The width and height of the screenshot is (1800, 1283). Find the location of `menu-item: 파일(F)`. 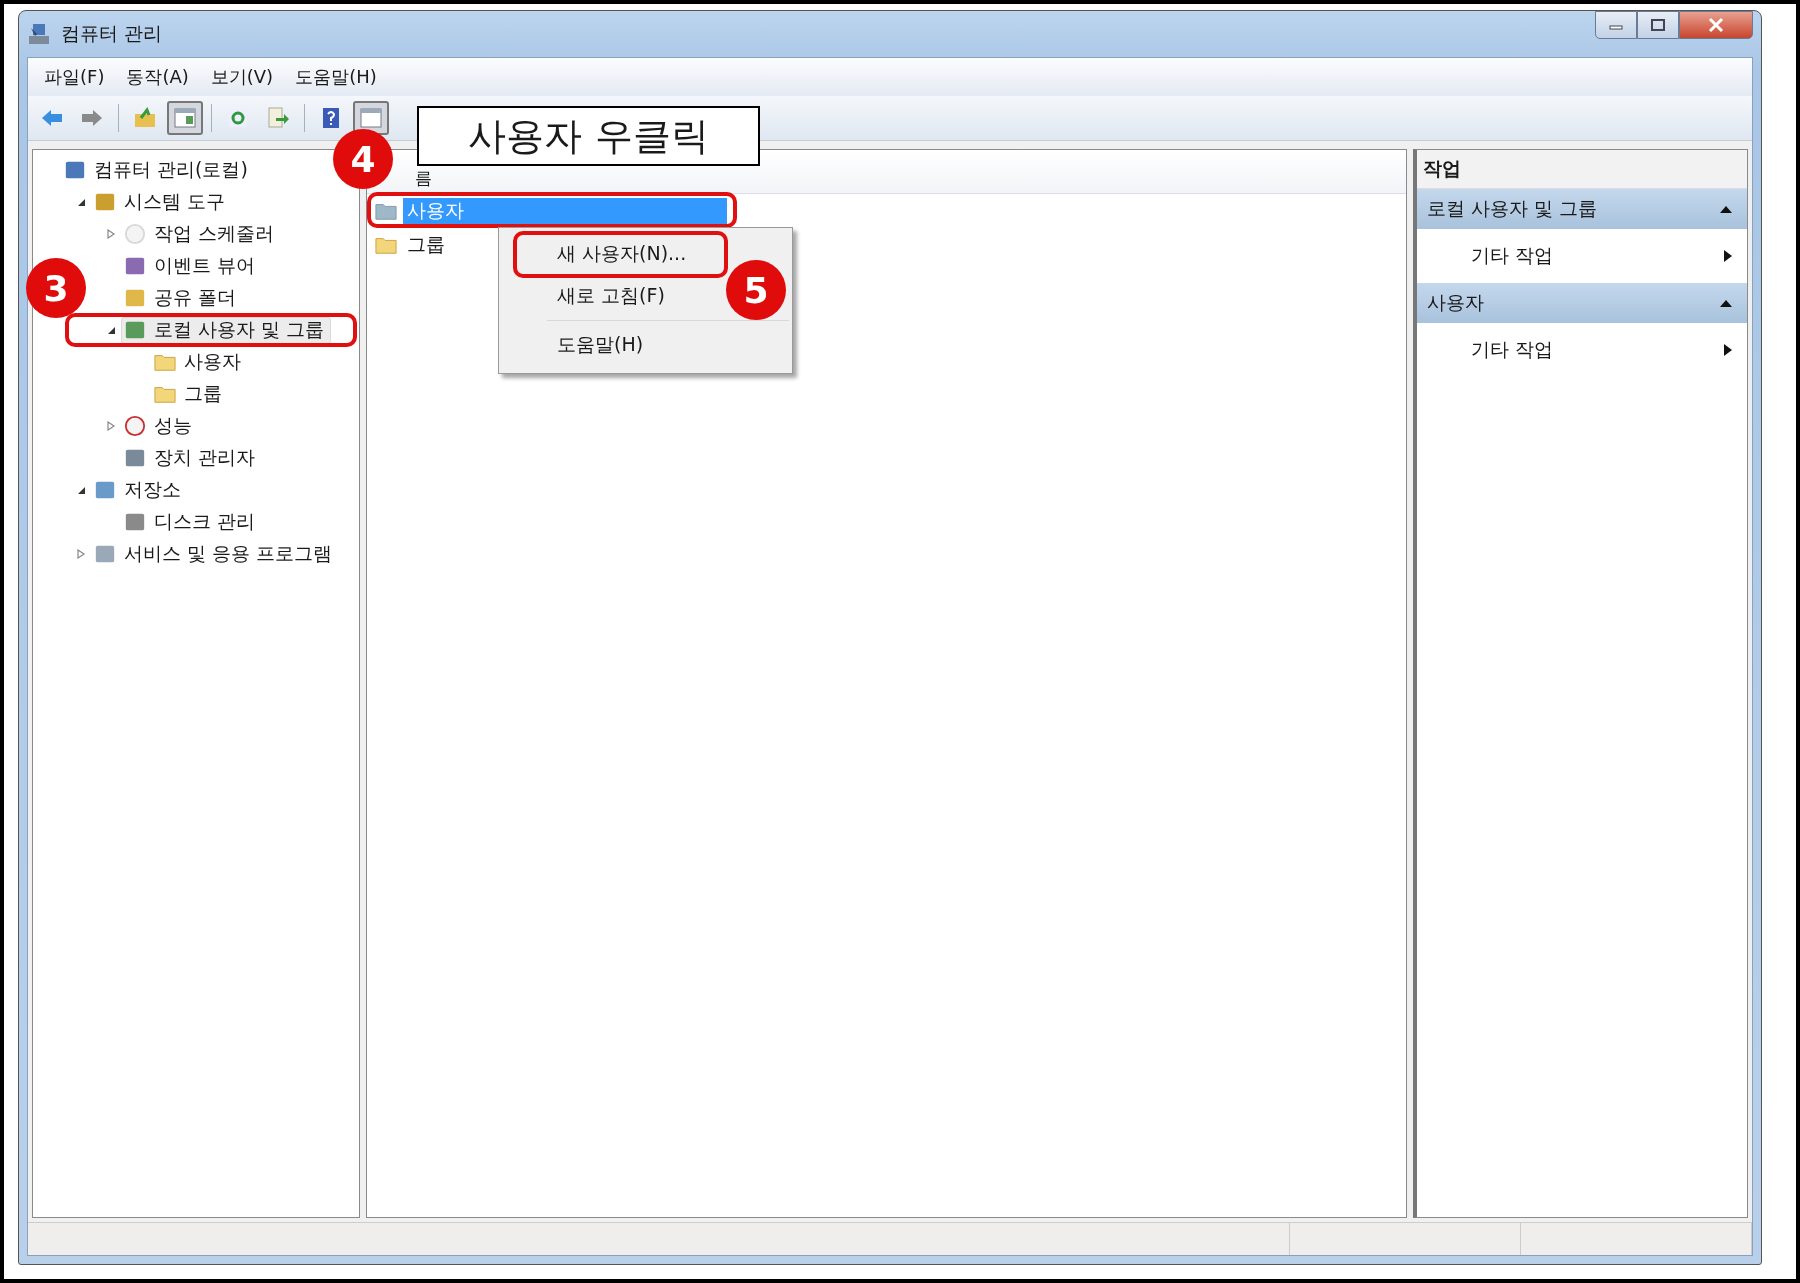

menu-item: 파일(F) is located at coordinates (74, 77).